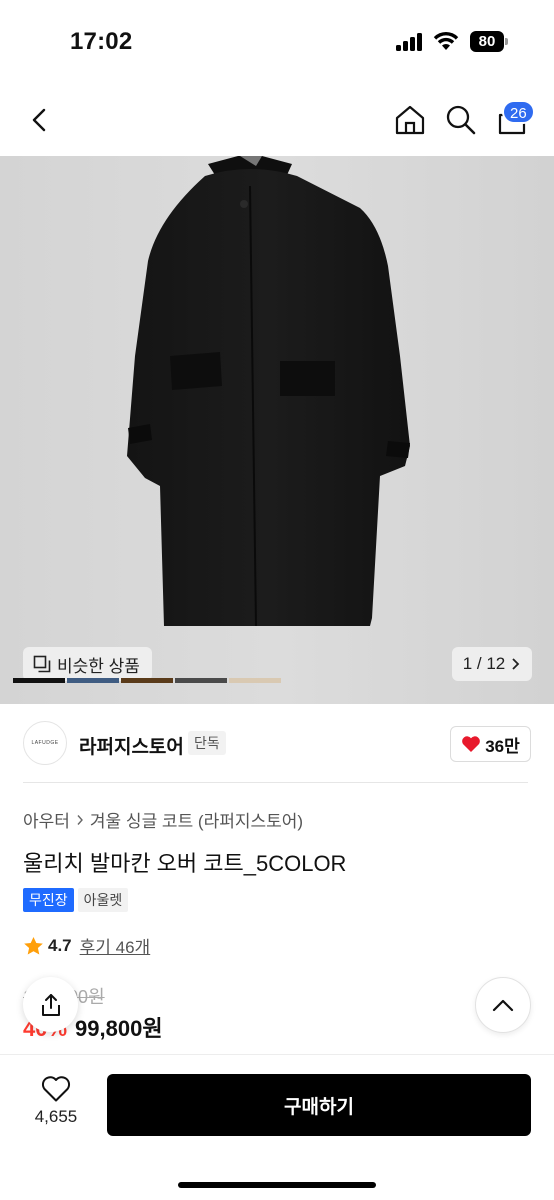 The image size is (554, 1200). I want to click on battery-icon: 80, so click(489, 41).